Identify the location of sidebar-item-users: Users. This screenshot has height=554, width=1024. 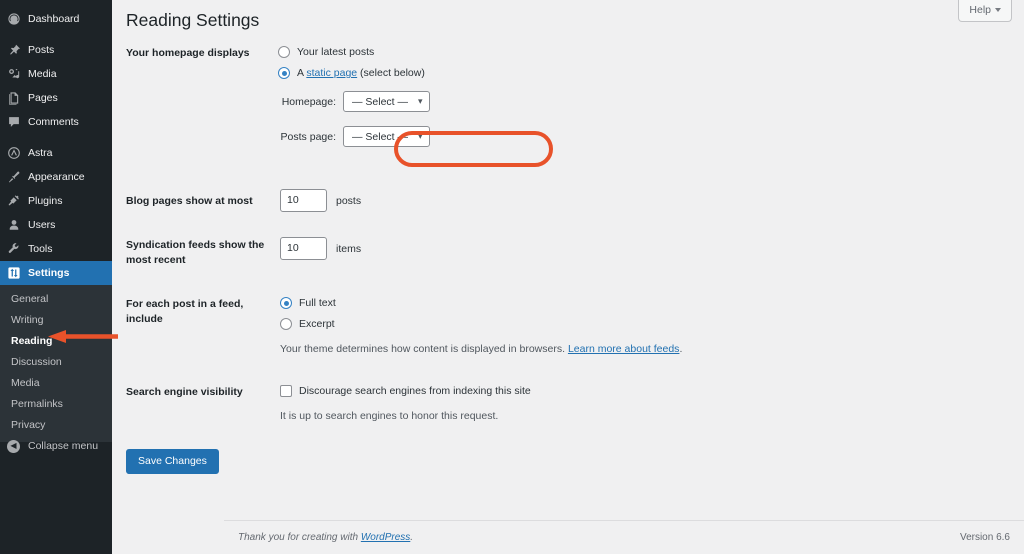
(56, 225).